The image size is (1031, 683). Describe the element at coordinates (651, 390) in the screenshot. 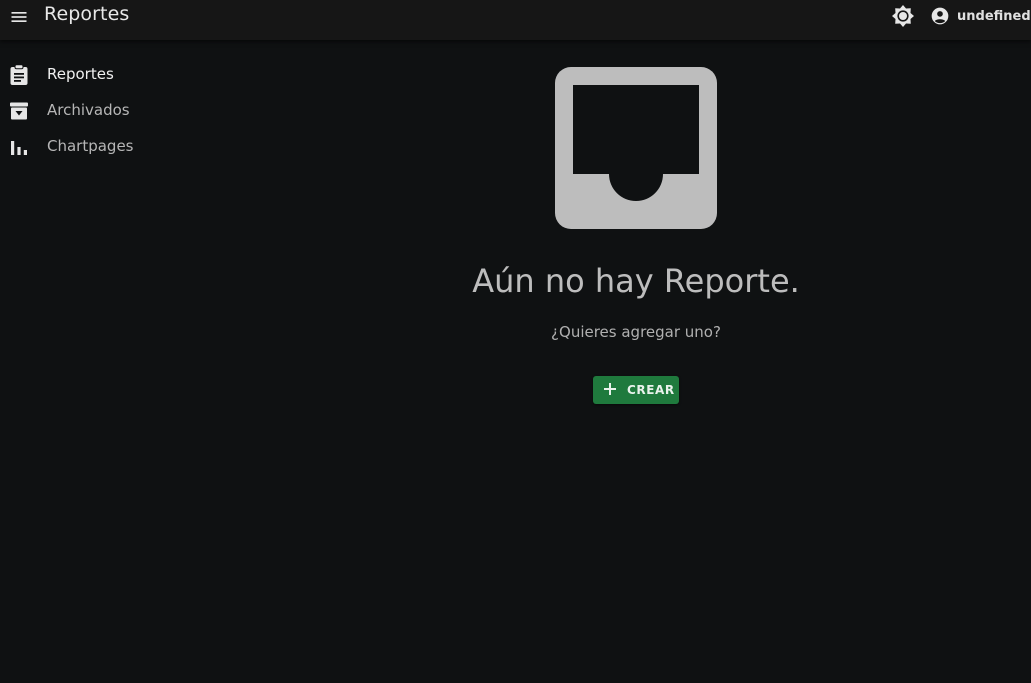

I see `create-button-label: CREAR` at that location.